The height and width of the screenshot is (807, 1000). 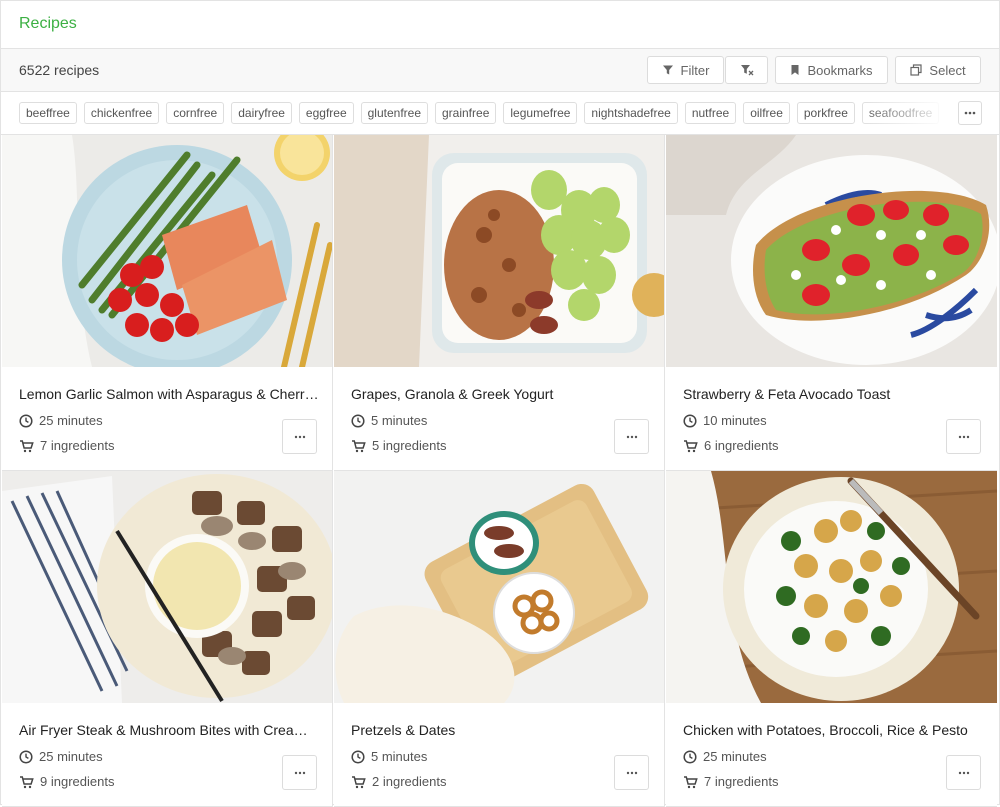 What do you see at coordinates (900, 113) in the screenshot?
I see `tag-chip: seafoodfree` at bounding box center [900, 113].